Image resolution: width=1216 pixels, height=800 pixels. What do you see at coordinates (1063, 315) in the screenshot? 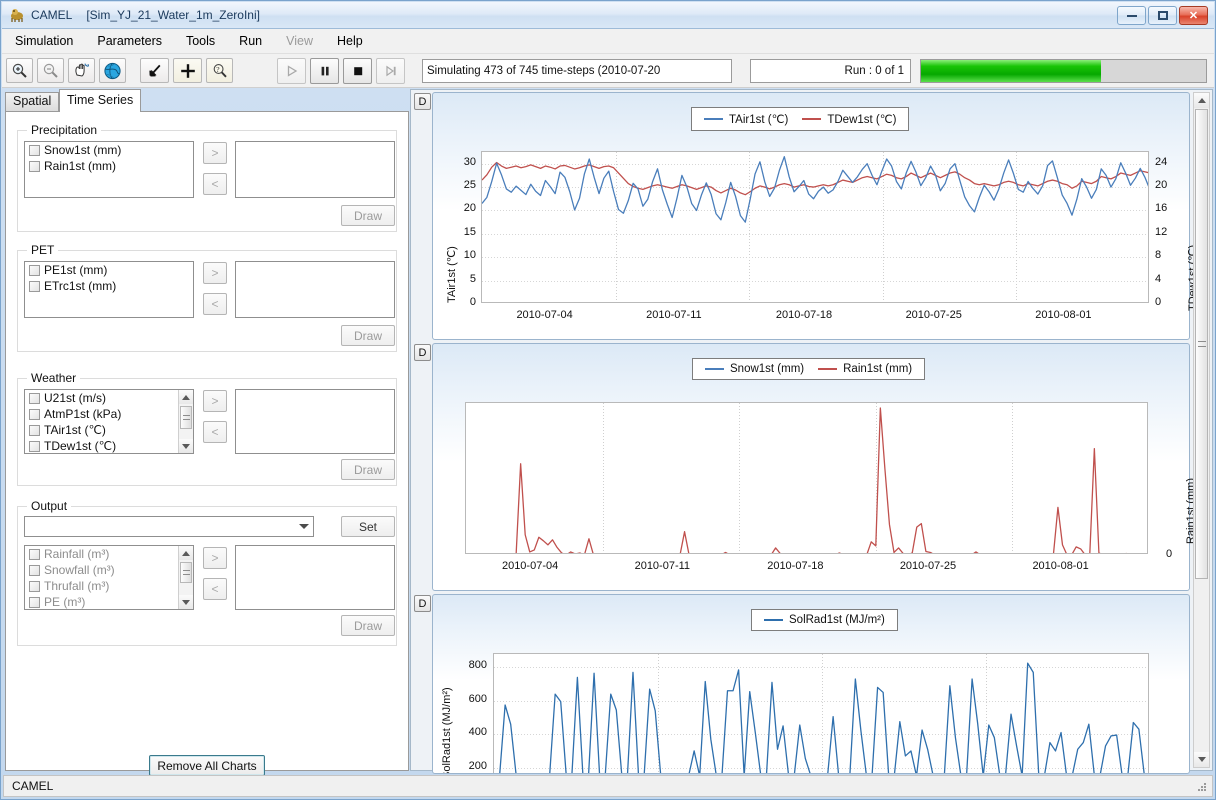
I see `x-tick-label: 2010-08-01` at bounding box center [1063, 315].